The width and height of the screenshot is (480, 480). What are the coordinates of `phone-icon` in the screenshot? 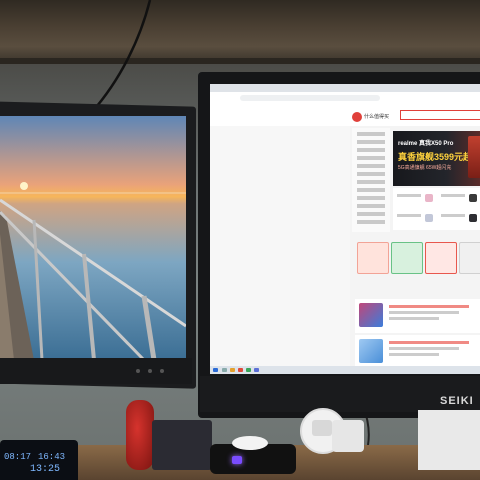 It's located at (474, 157).